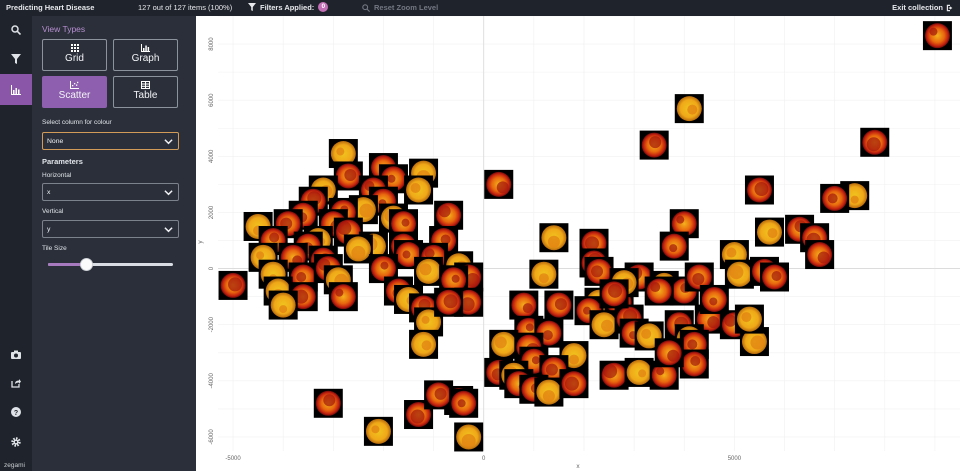 The height and width of the screenshot is (471, 960). I want to click on view-type-grid-button: Grid, so click(74, 55).